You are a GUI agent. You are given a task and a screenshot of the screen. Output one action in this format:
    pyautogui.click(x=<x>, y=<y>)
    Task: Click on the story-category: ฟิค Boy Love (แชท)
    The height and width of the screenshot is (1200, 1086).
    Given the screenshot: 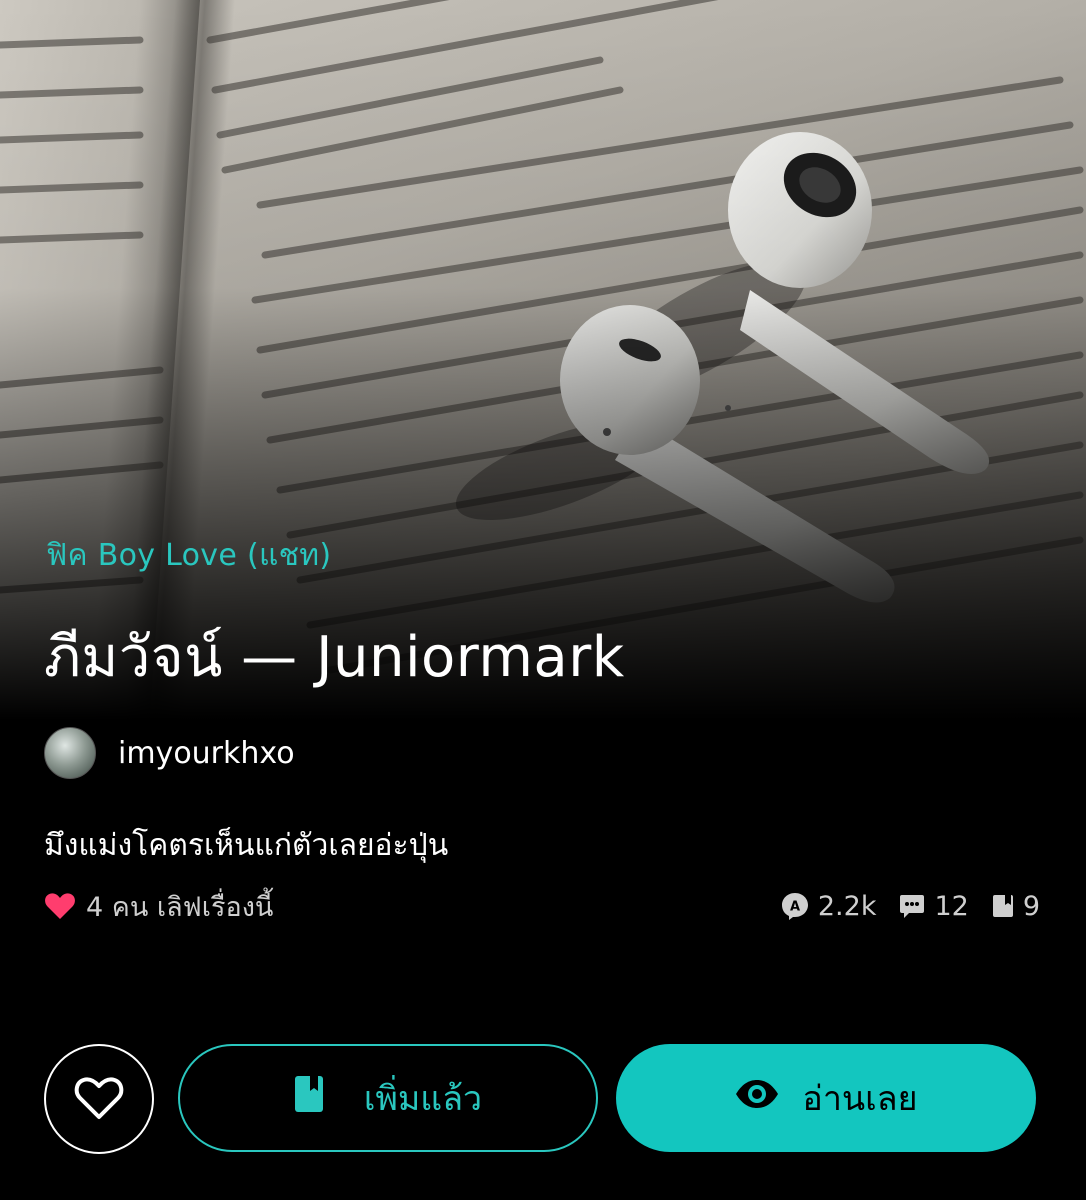 What is the action you would take?
    pyautogui.click(x=188, y=555)
    